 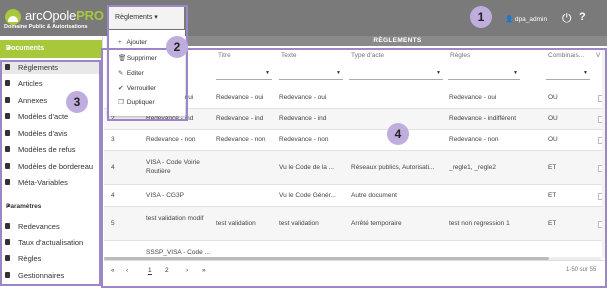 I want to click on help-icon: ?, so click(x=582, y=17).